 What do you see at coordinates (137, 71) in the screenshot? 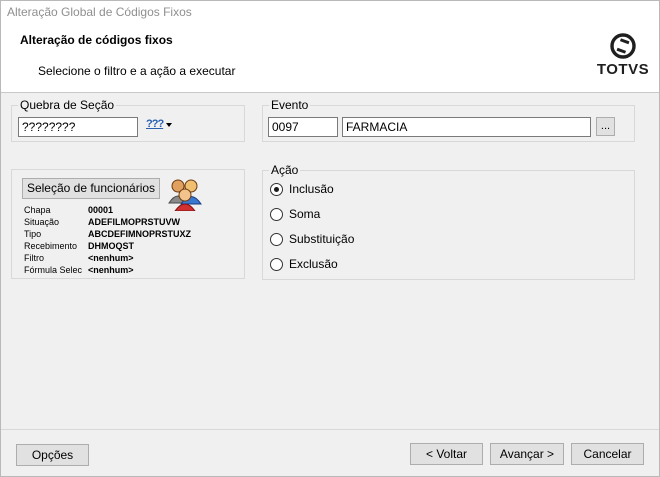
I see `page-subtitle: Selecione o filtro e a ação a executar` at bounding box center [137, 71].